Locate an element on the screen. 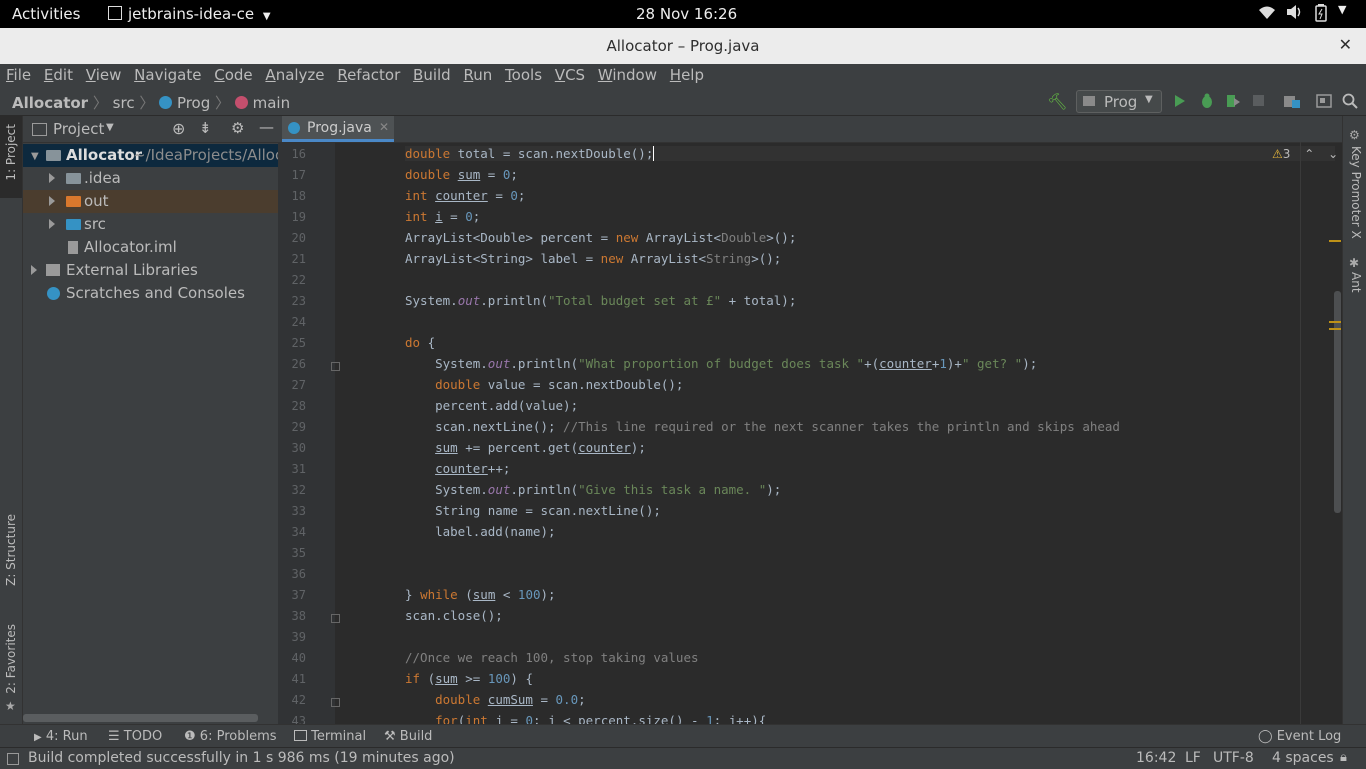 The width and height of the screenshot is (1366, 769). indent-setting: 4 spaces is located at coordinates (1303, 758).